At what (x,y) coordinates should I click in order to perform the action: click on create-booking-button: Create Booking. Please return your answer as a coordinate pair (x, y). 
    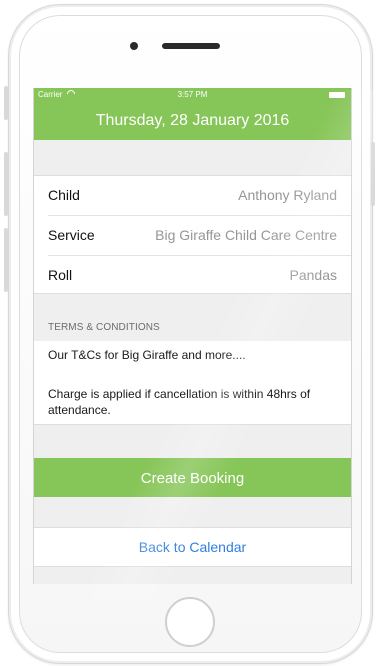
    Looking at the image, I should click on (192, 477).